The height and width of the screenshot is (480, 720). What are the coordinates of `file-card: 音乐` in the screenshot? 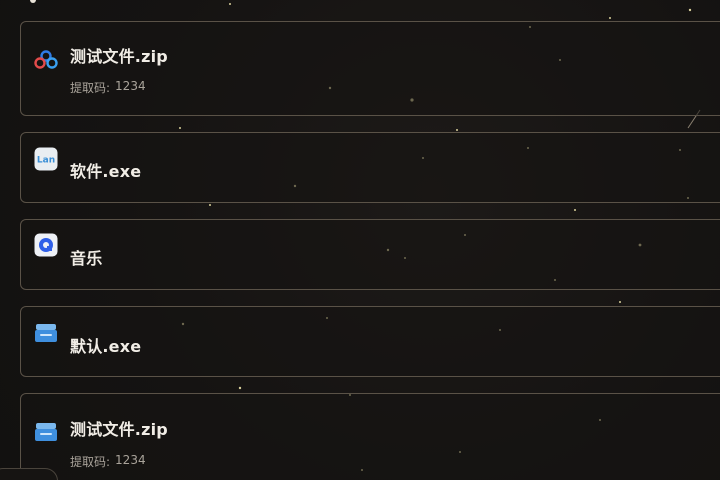 It's located at (370, 254).